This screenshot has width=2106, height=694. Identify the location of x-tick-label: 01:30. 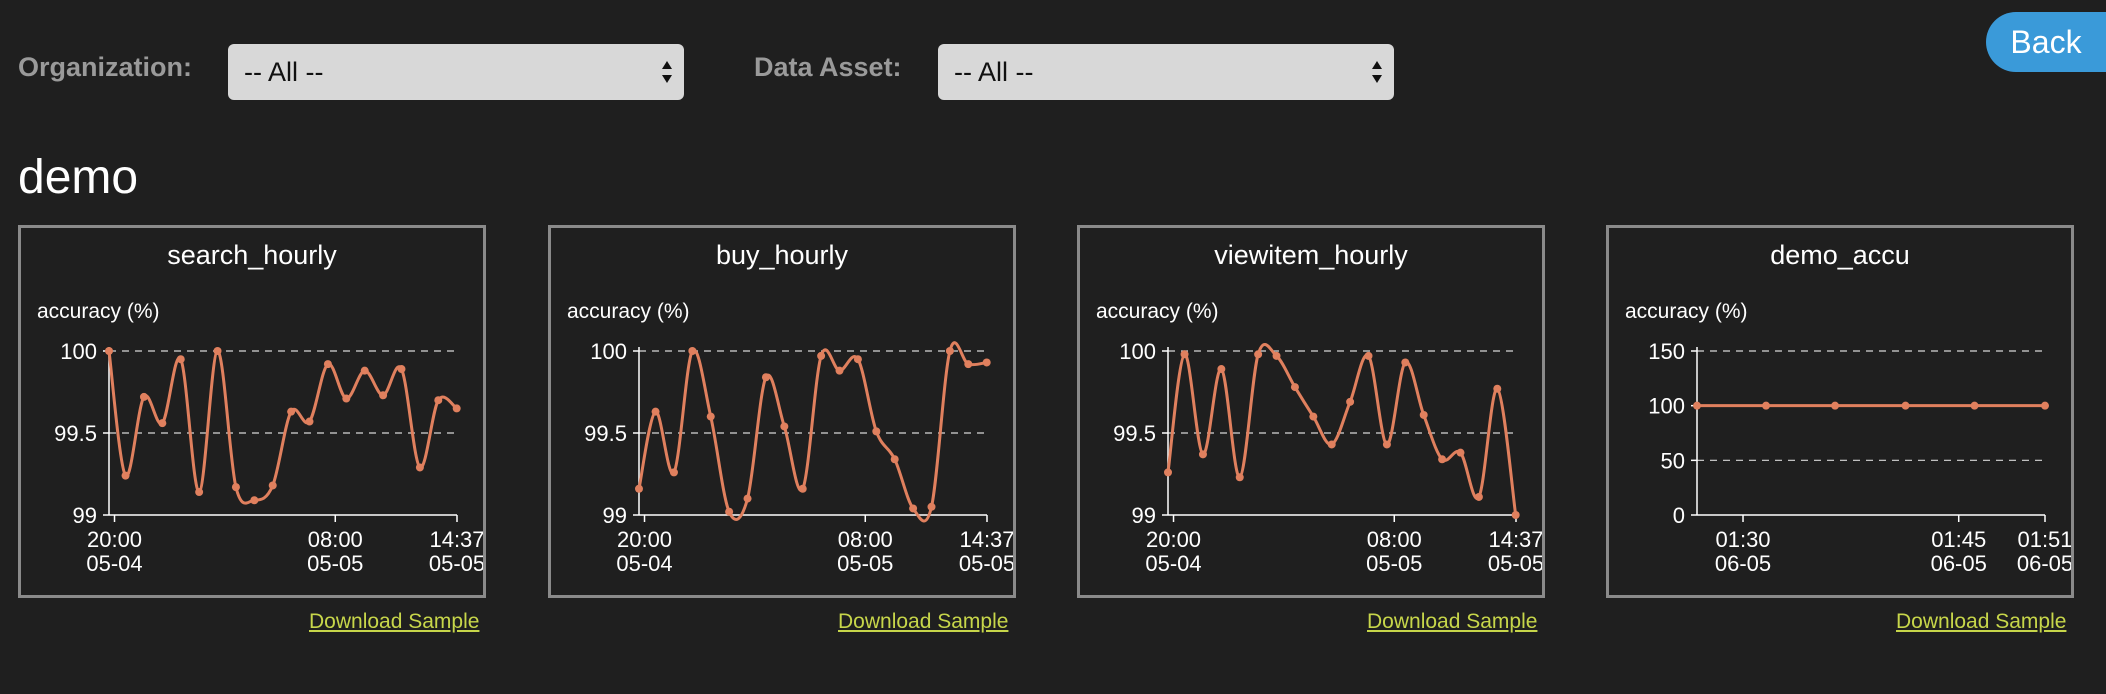
(1742, 539).